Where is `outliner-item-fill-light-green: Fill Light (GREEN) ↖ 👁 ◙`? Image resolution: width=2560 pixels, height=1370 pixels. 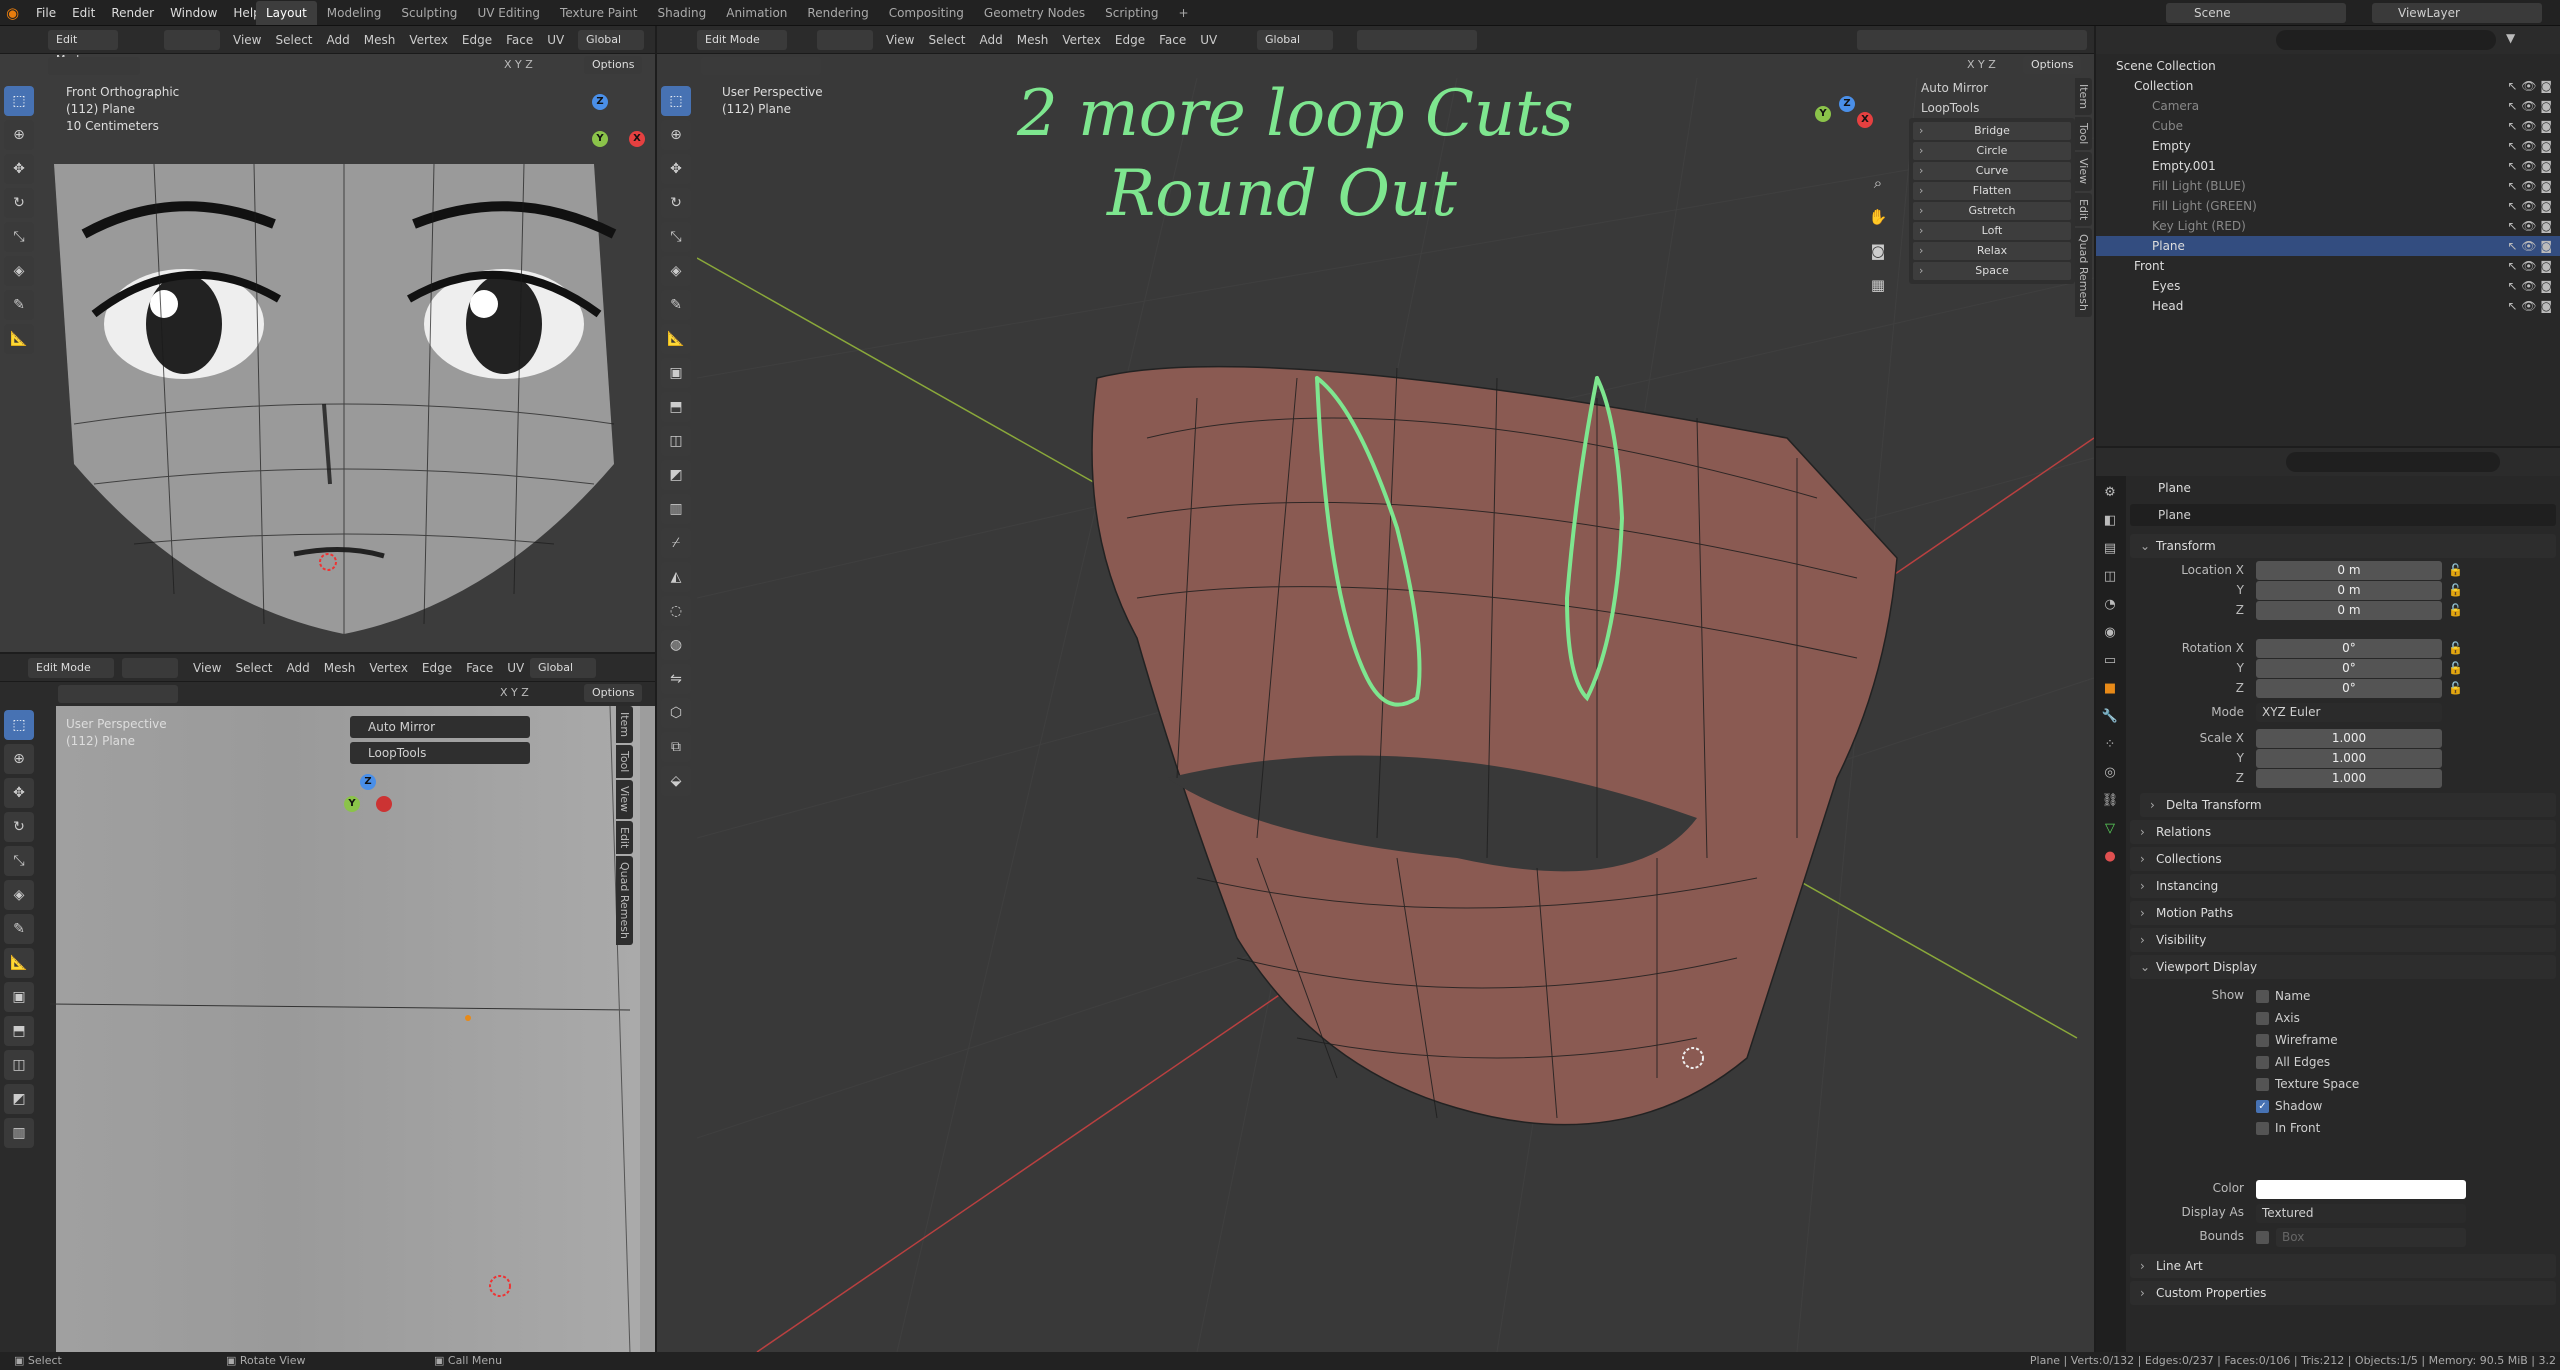
outliner-item-fill-light-green: Fill Light (GREEN) ↖ 👁 ◙ is located at coordinates (2328, 206).